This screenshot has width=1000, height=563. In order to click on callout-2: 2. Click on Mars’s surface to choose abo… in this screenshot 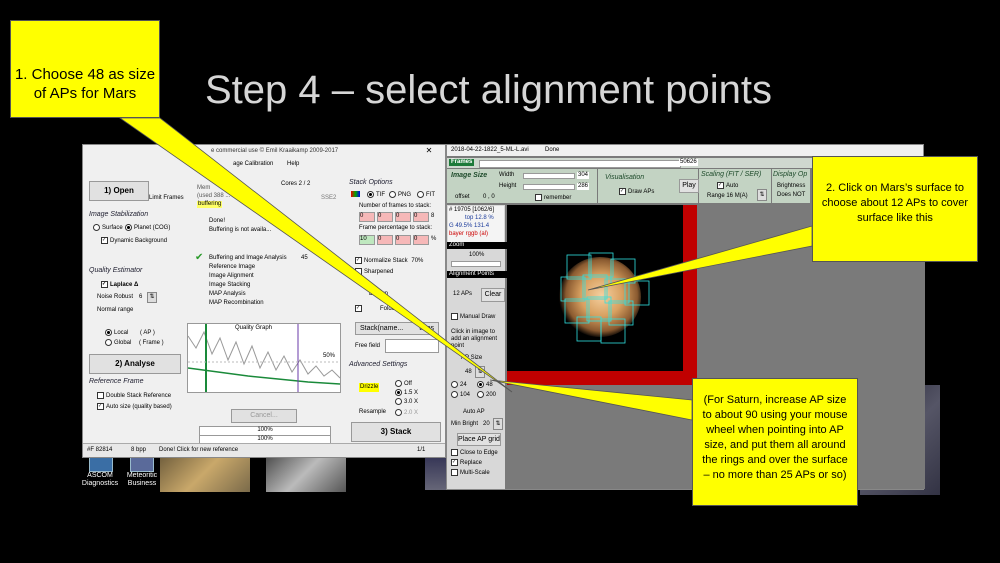, I will do `click(895, 209)`.